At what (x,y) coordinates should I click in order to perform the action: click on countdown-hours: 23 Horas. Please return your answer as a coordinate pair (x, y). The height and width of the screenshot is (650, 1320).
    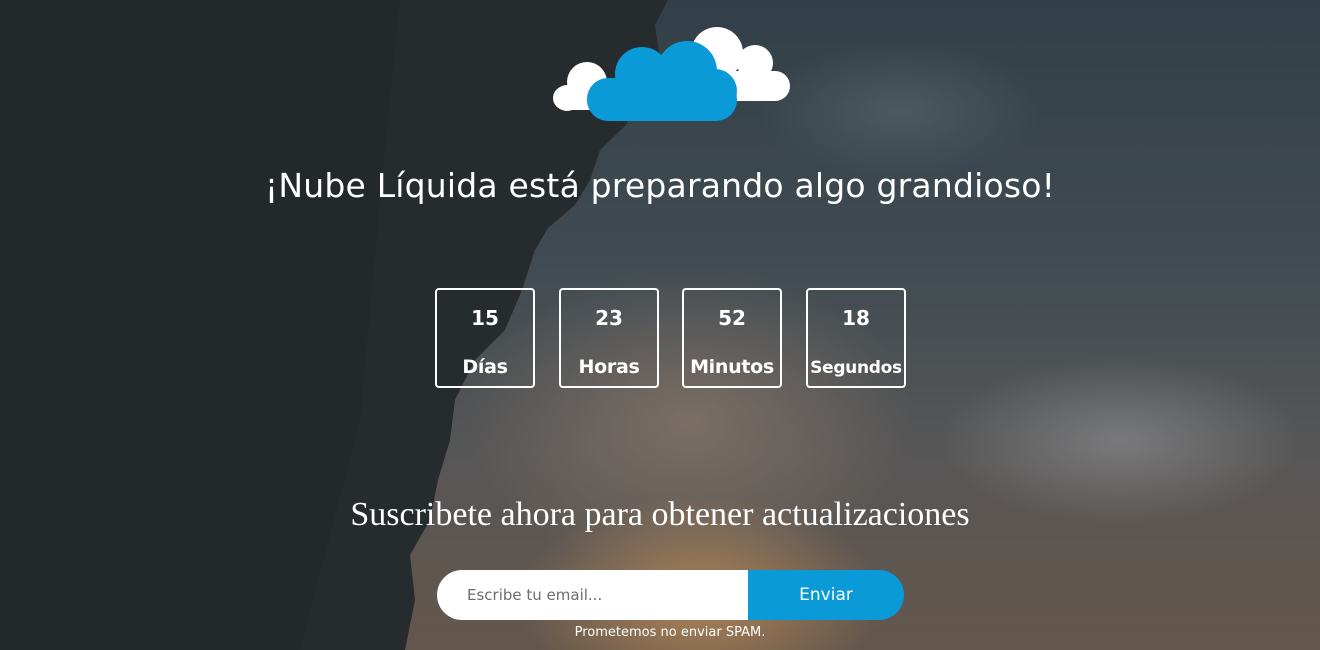
    Looking at the image, I should click on (609, 338).